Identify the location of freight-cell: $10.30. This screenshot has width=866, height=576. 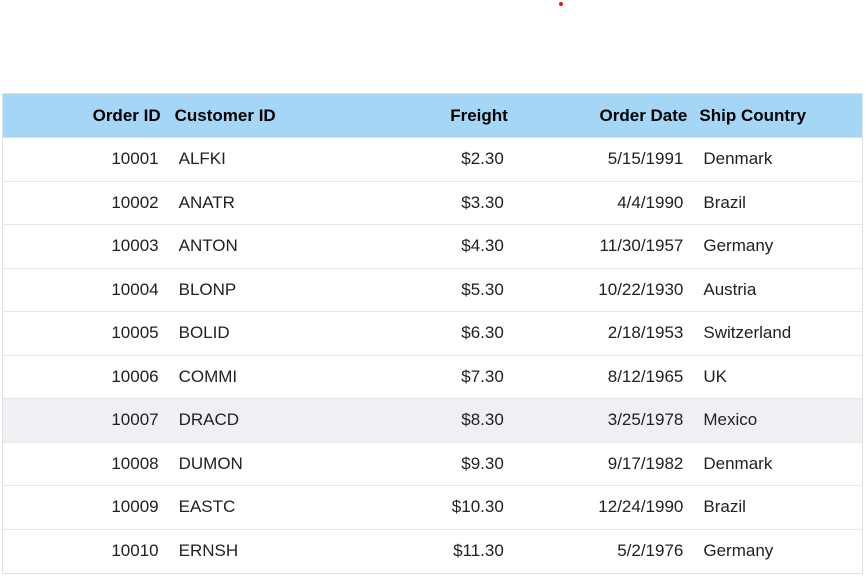
(431, 507).